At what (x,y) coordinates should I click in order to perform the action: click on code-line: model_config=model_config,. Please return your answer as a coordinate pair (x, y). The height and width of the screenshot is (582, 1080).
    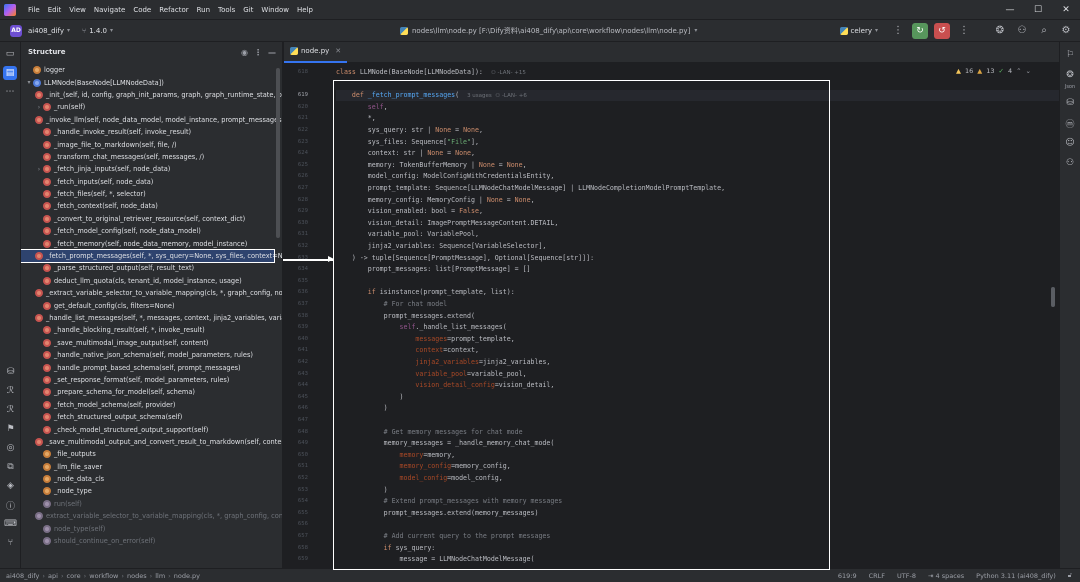
    Looking at the image, I should click on (419, 478).